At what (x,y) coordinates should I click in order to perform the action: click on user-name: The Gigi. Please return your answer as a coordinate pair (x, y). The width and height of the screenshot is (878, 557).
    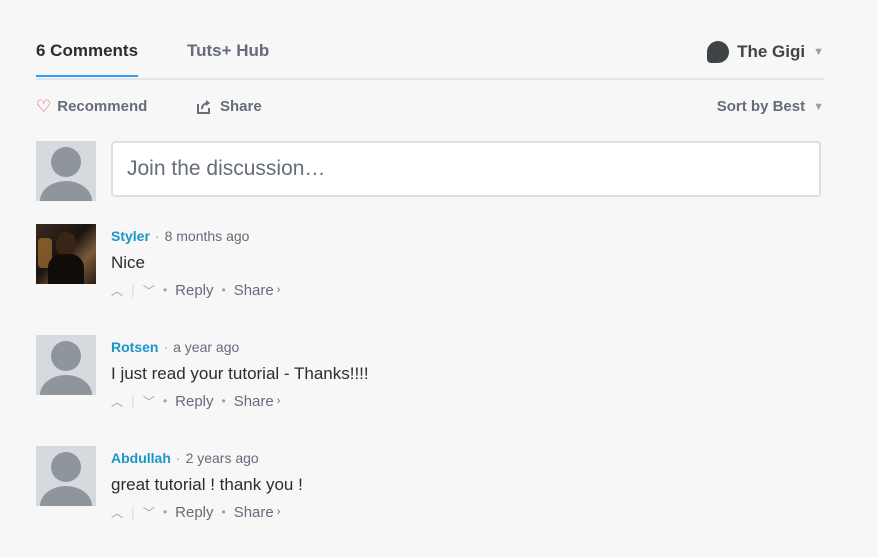
    Looking at the image, I should click on (771, 51).